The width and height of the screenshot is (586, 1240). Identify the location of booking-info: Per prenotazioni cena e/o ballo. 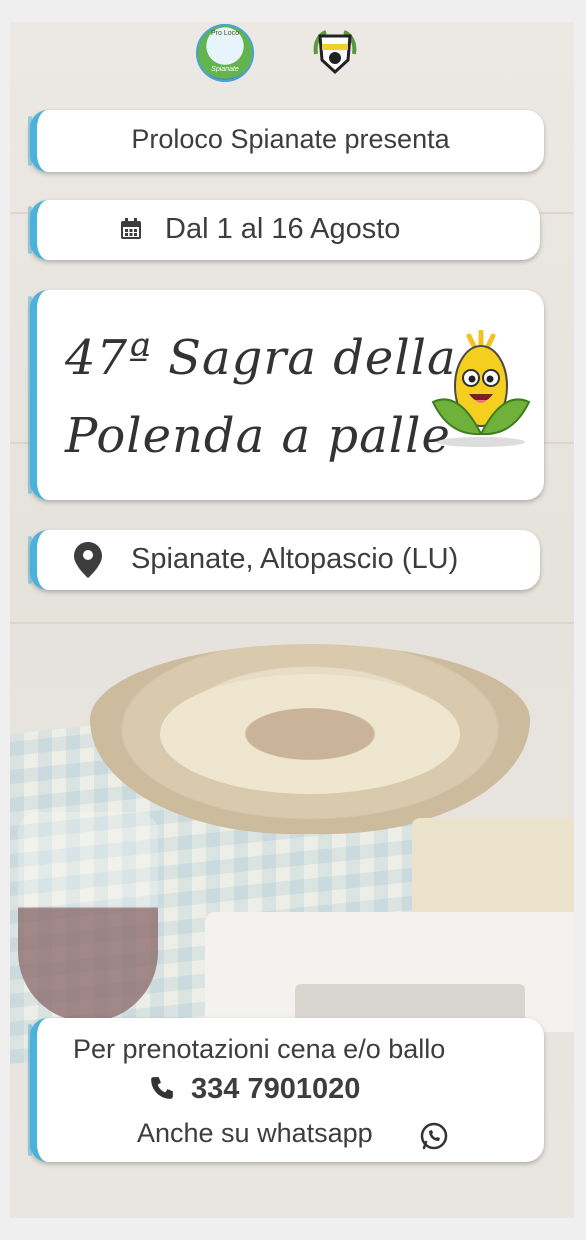
(259, 1049).